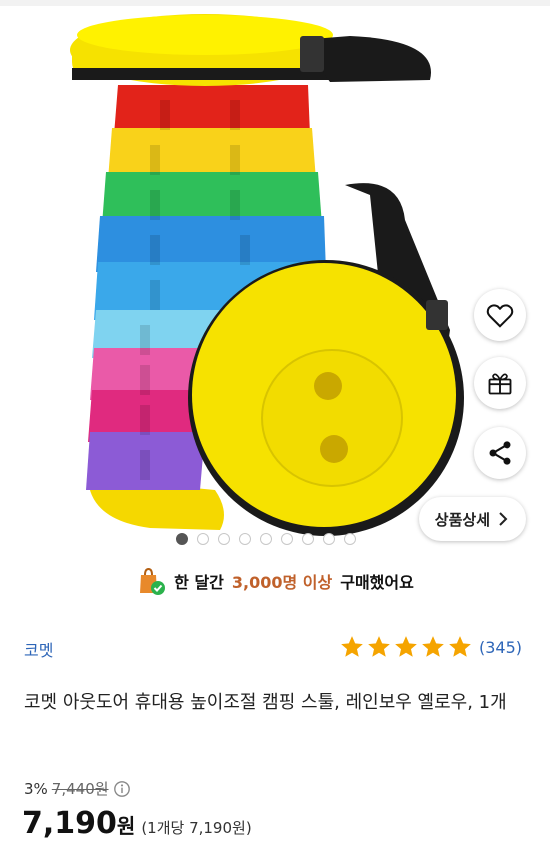  I want to click on product-detail-label: 상품상세, so click(462, 519).